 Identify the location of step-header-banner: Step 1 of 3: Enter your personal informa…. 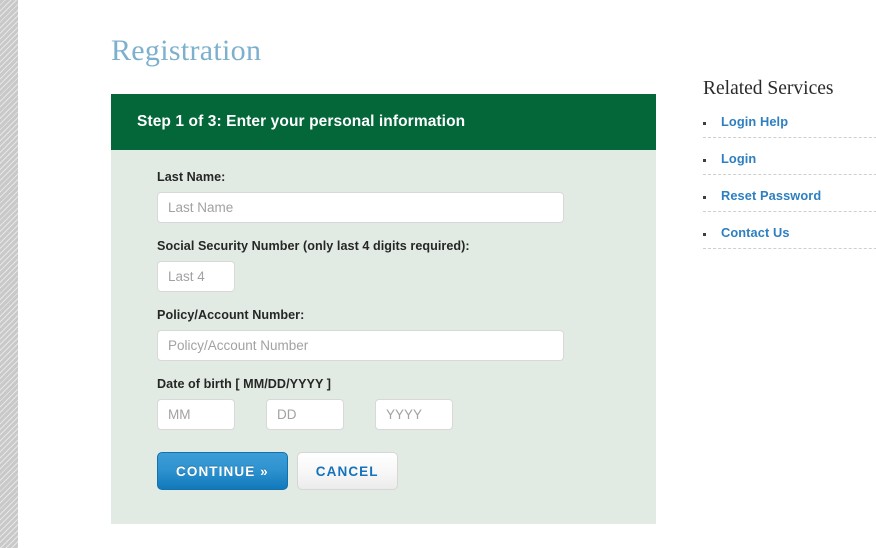
(383, 122).